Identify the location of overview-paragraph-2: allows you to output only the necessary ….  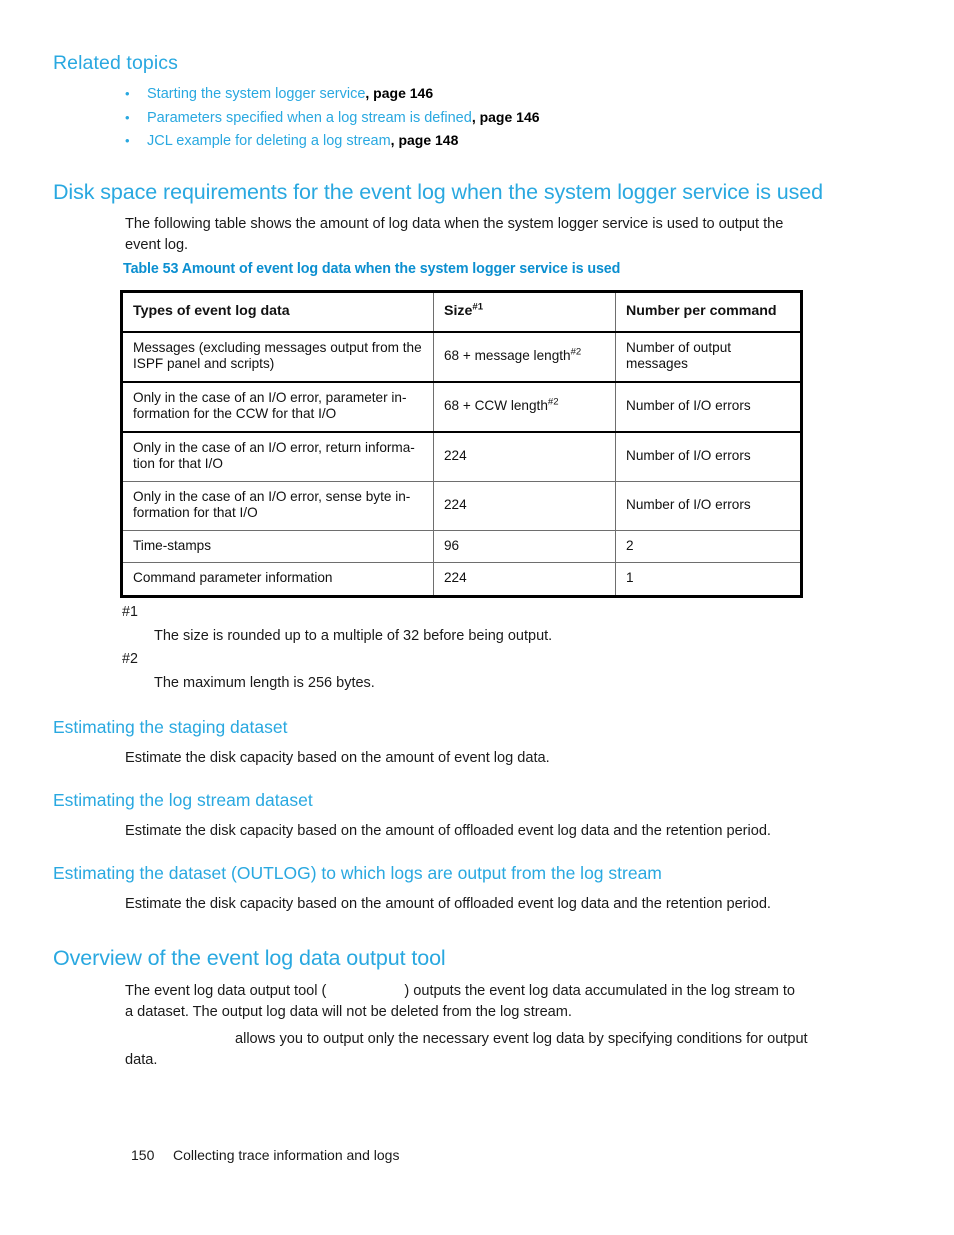
(475, 1049).